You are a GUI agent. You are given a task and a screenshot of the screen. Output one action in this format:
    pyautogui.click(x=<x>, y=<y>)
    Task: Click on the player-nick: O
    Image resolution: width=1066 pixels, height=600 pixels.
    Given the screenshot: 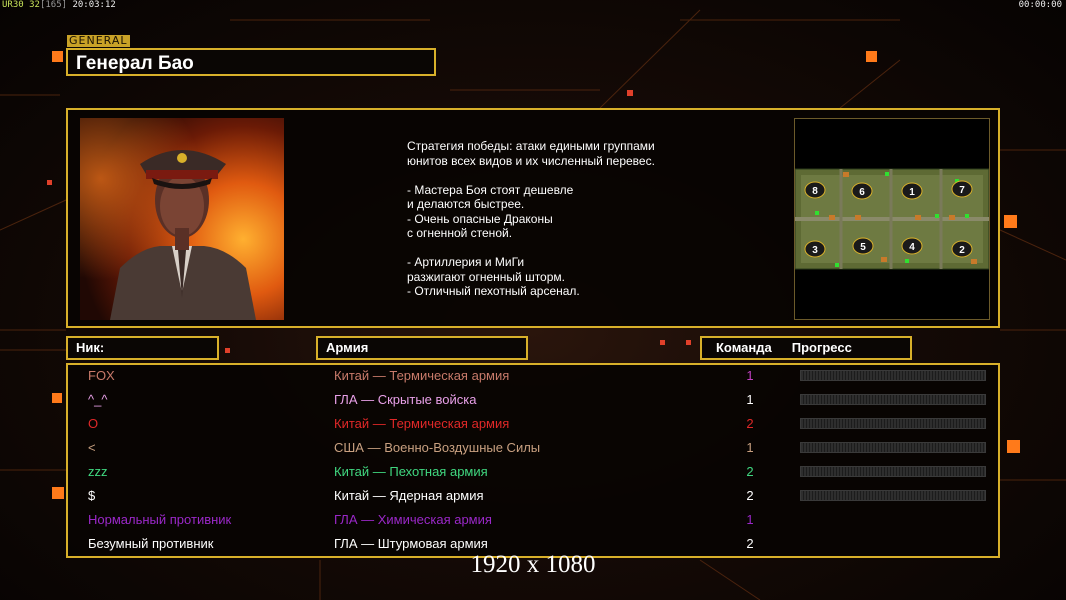 What is the action you would take?
    pyautogui.click(x=93, y=423)
    